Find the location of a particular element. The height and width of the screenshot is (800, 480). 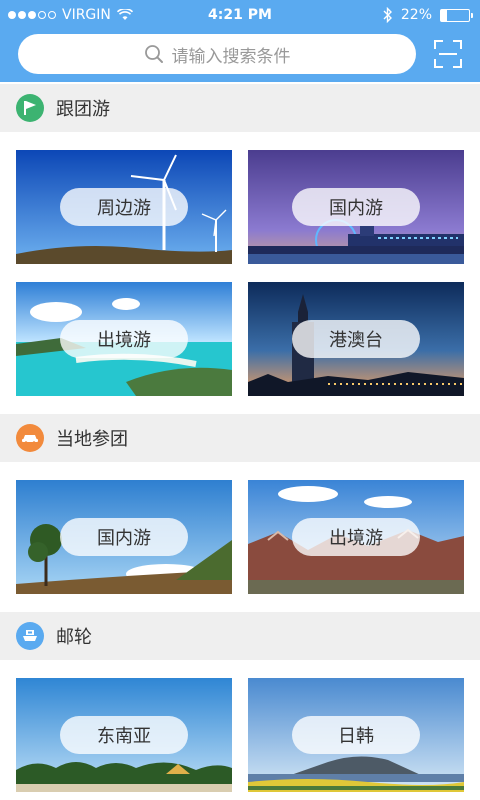

card-label: 港澳台 is located at coordinates (356, 339).